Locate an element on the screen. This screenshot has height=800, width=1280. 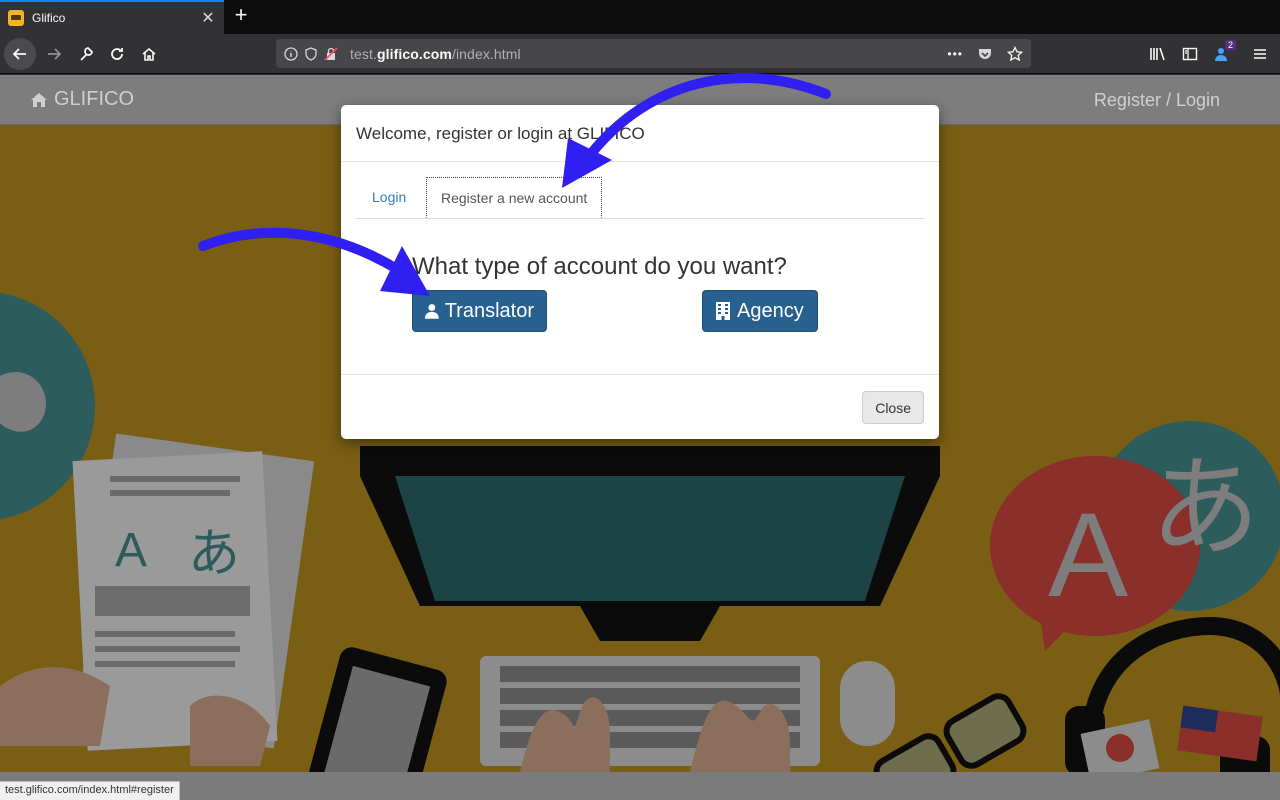
translator-label: Translator is located at coordinates (489, 310).